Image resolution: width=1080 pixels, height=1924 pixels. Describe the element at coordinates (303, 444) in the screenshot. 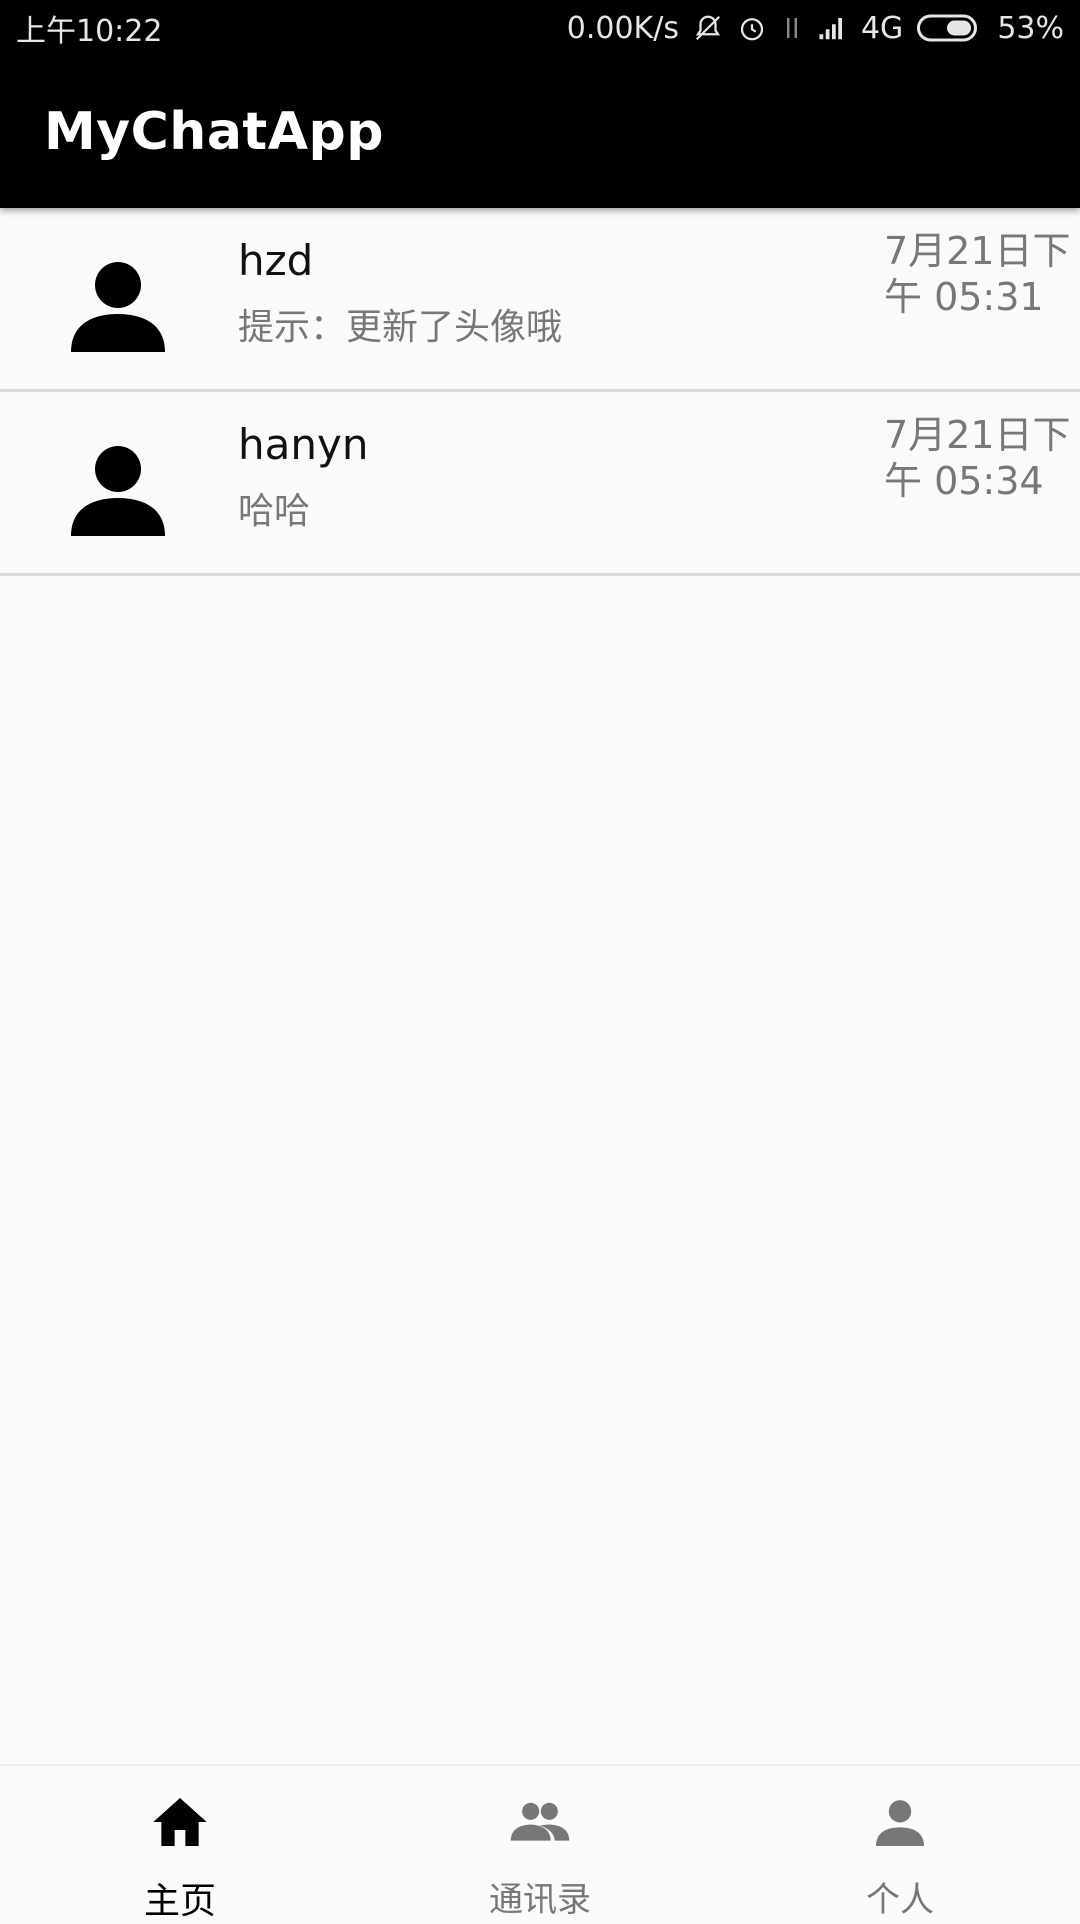

I see `chat-name: hanyn` at that location.